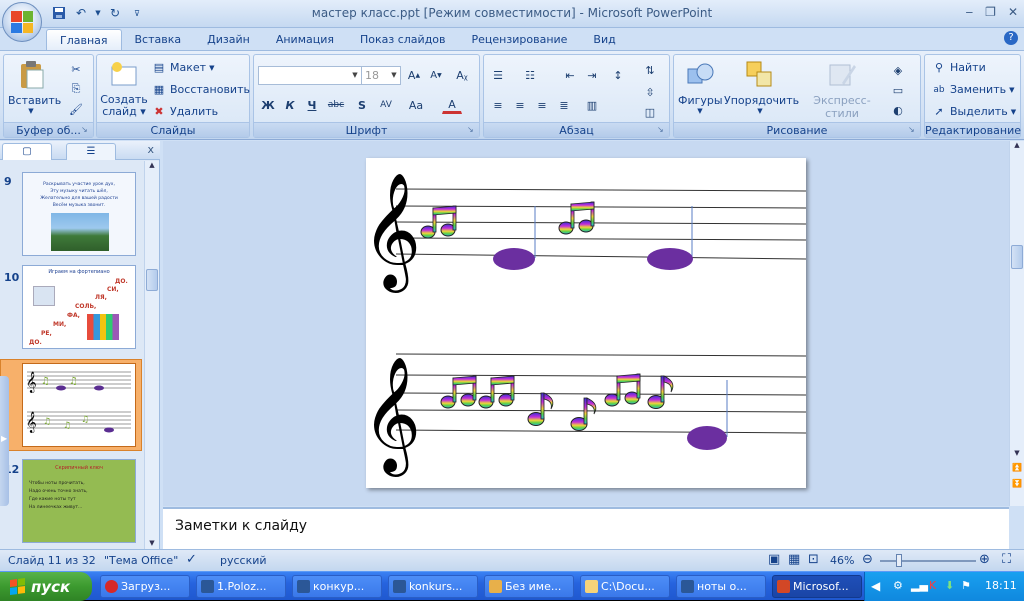 This screenshot has height=601, width=1024. What do you see at coordinates (932, 585) in the screenshot?
I see `antivirus-icon: K` at bounding box center [932, 585].